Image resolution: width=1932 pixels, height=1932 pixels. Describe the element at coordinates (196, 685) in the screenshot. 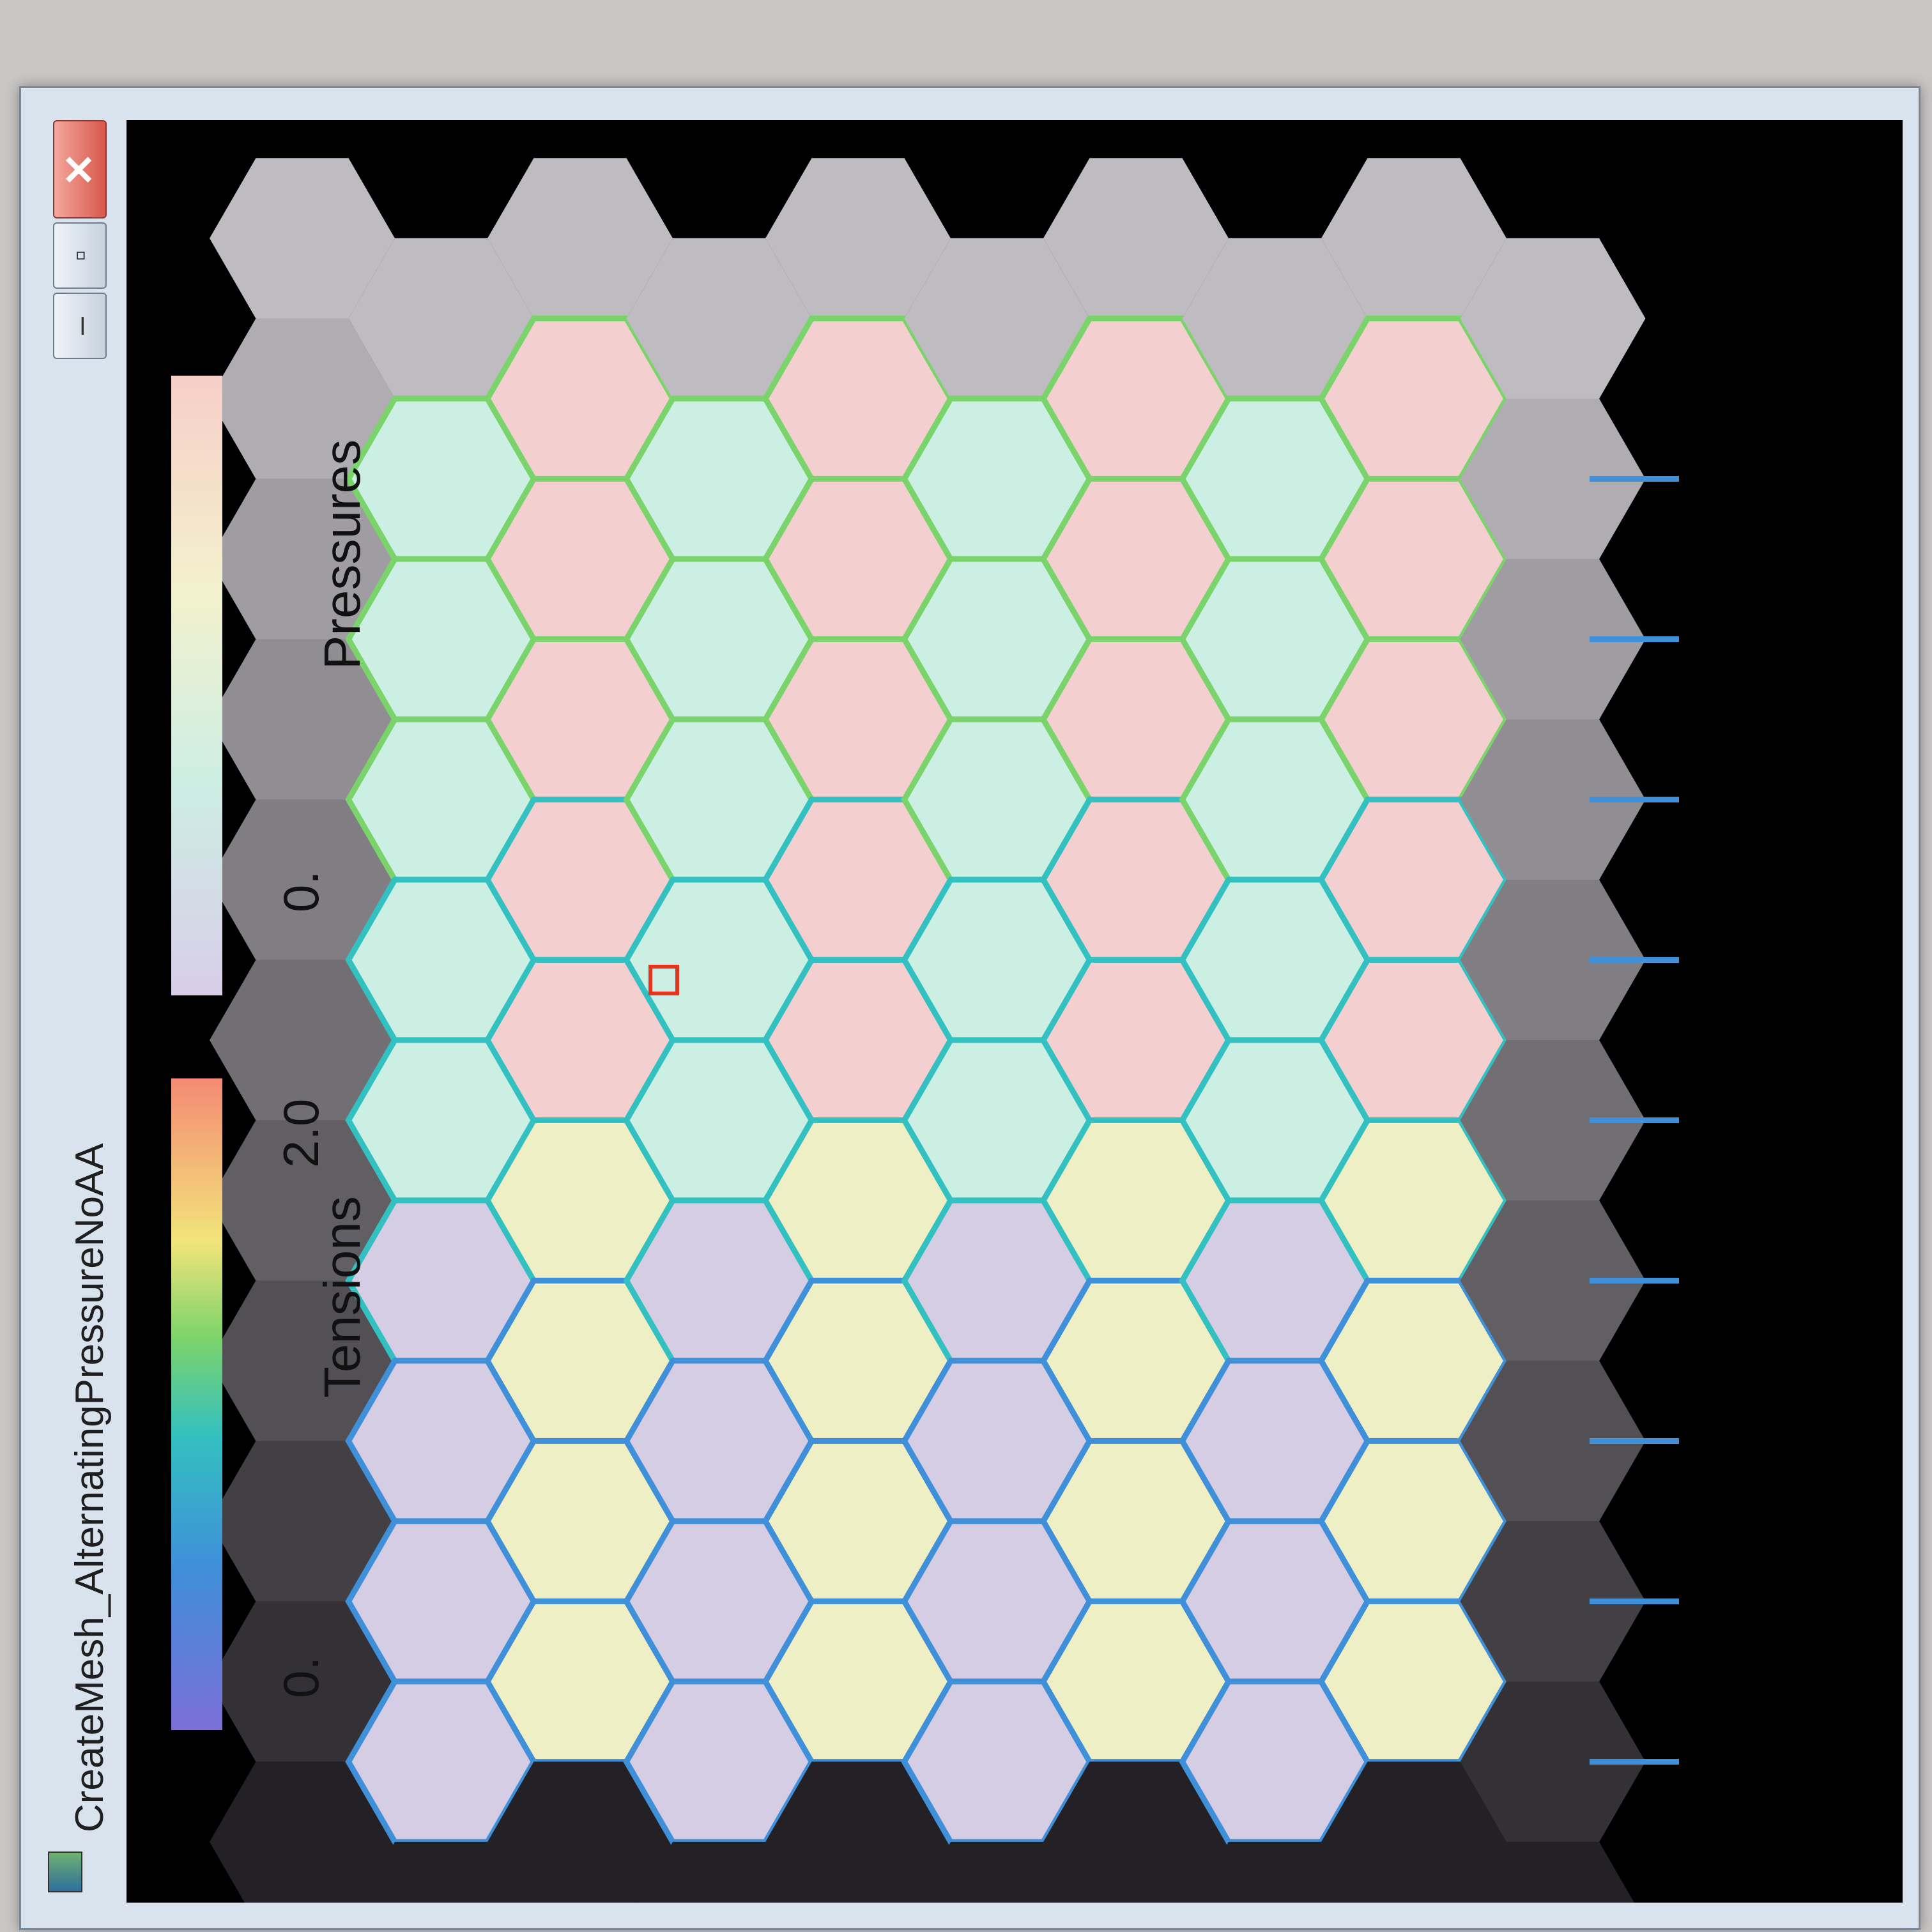

I see `pressure-colorbar` at that location.